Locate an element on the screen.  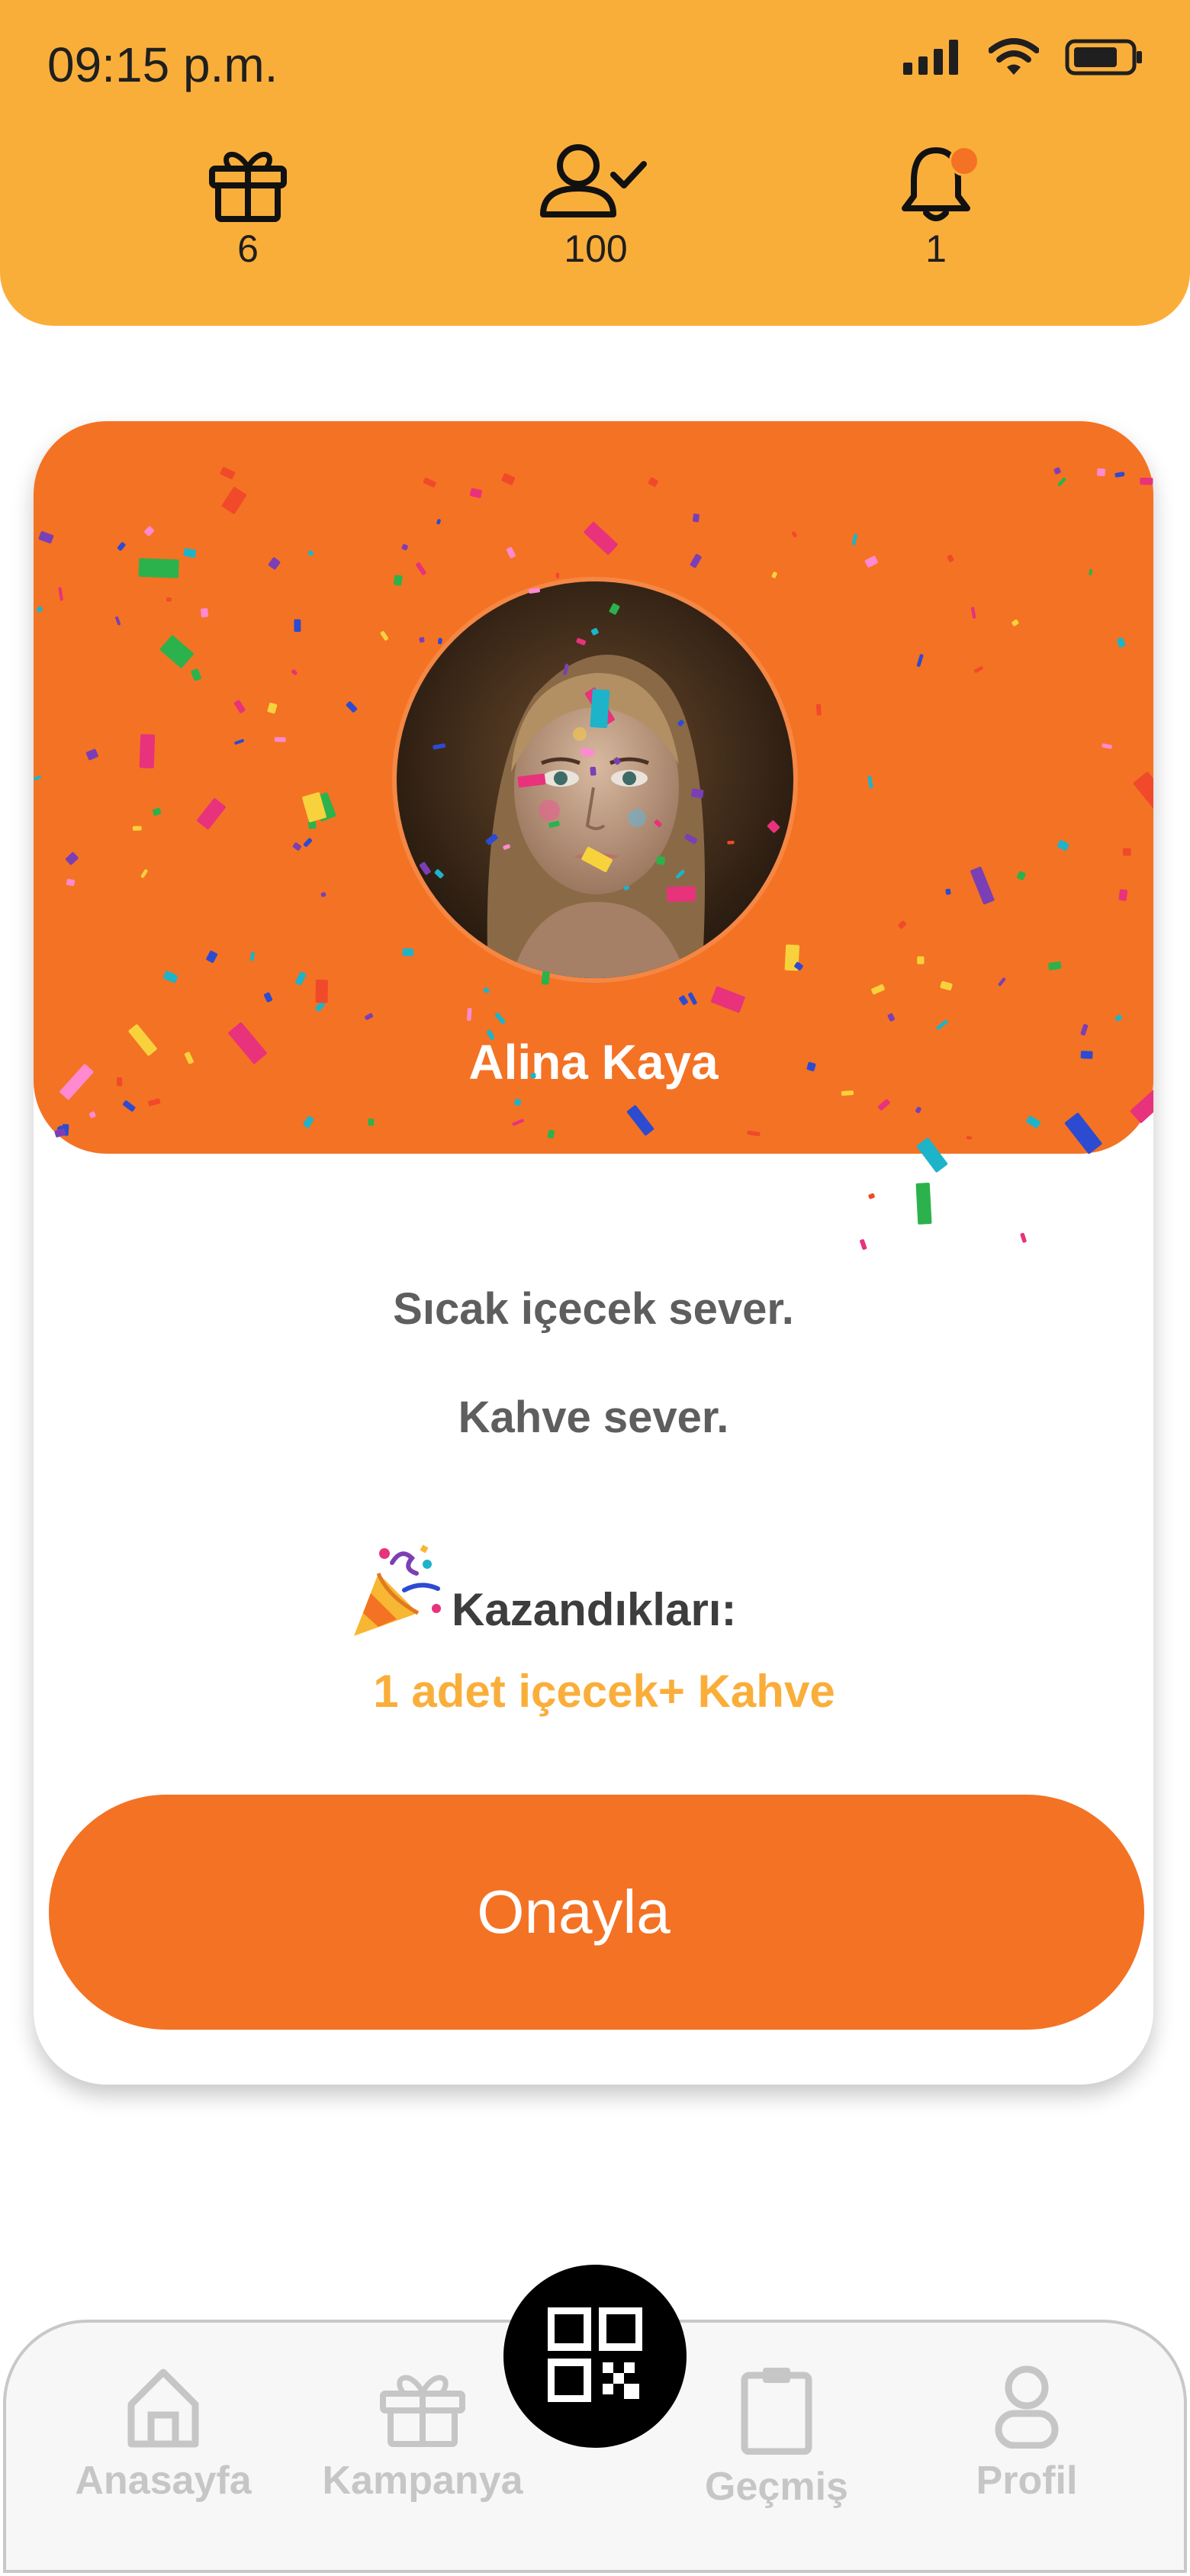
qr-scan-button is located at coordinates (595, 2356).